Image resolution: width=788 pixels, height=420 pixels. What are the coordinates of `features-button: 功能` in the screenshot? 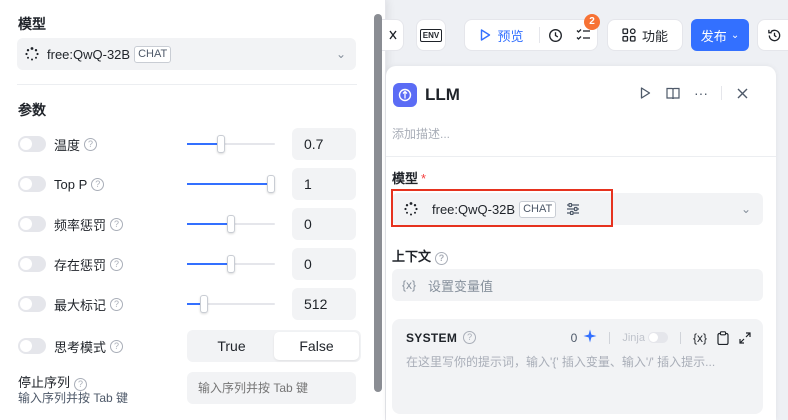 It's located at (645, 35).